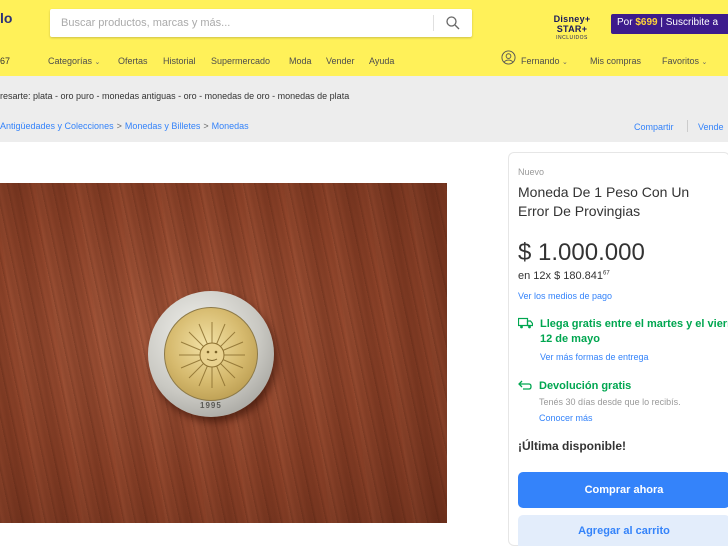  I want to click on sun-emblem-icon, so click(212, 355).